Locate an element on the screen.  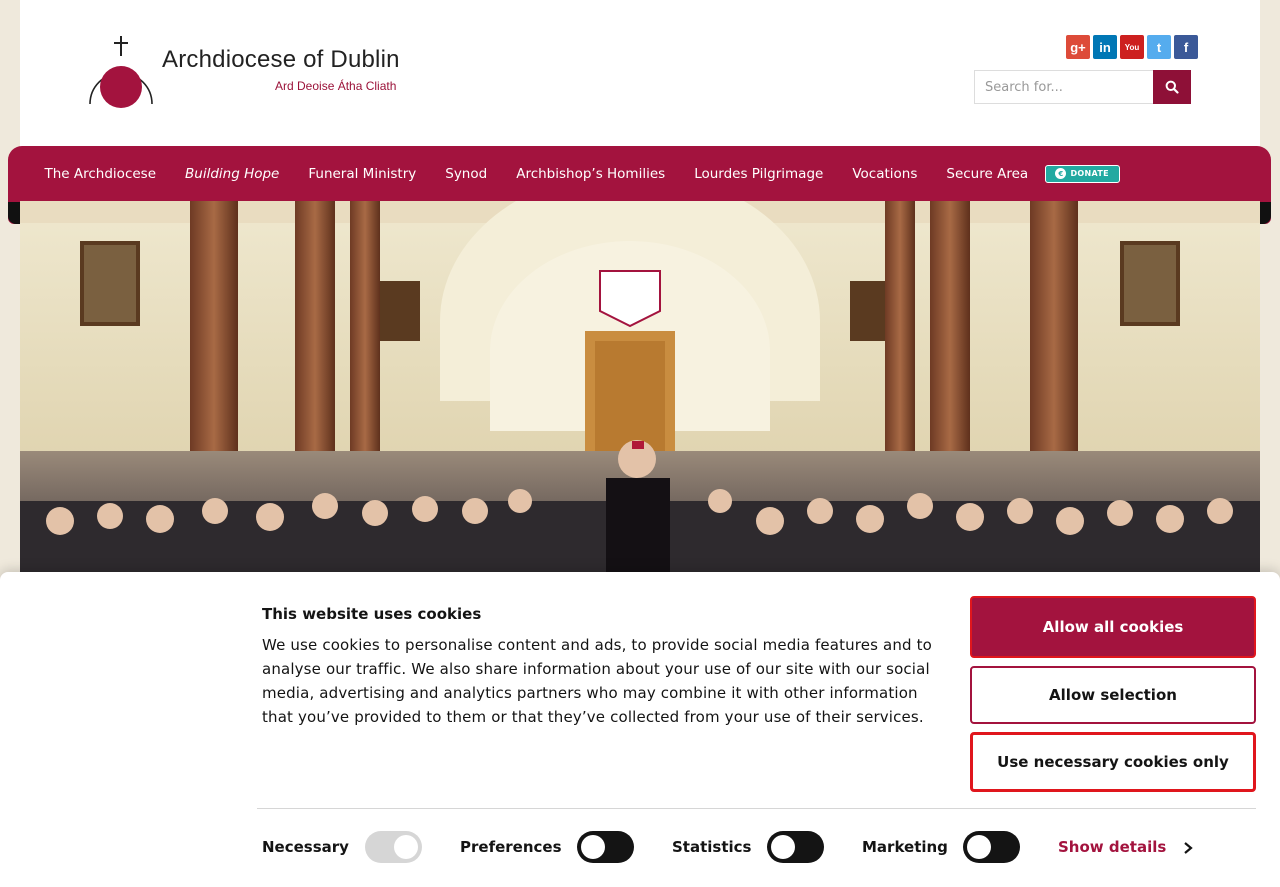
search-icon is located at coordinates (1172, 87).